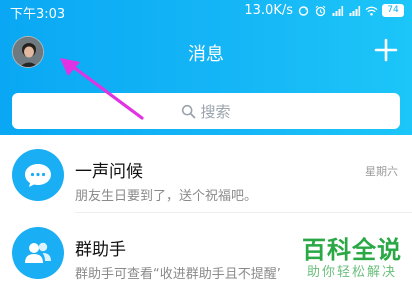 This screenshot has width=412, height=295. I want to click on alarm-icon, so click(320, 10).